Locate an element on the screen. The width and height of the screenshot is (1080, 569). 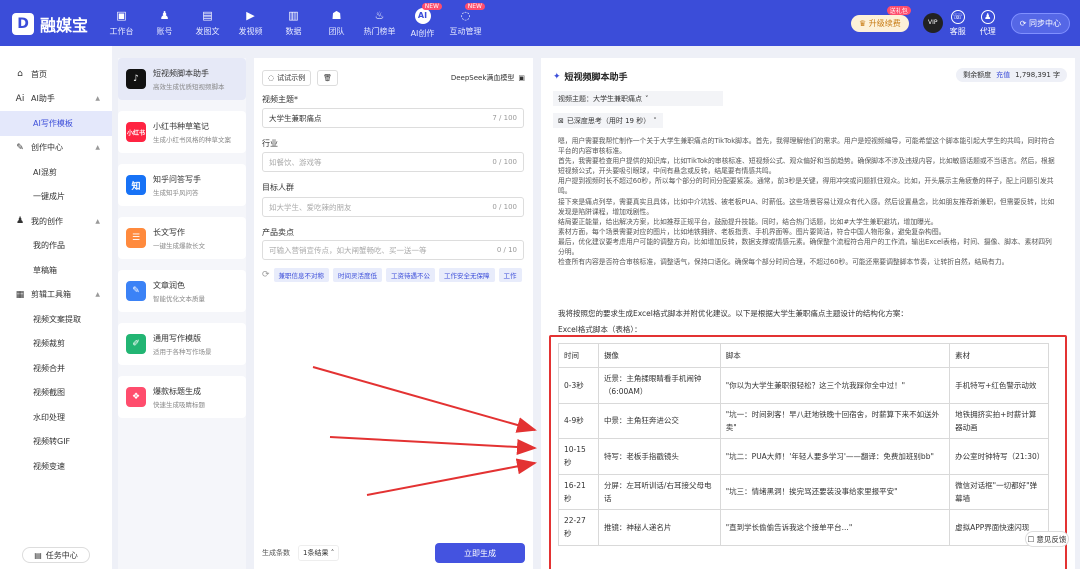
table-header-row: 时间 摄像 脚本 素材 is located at coordinates (803, 355).